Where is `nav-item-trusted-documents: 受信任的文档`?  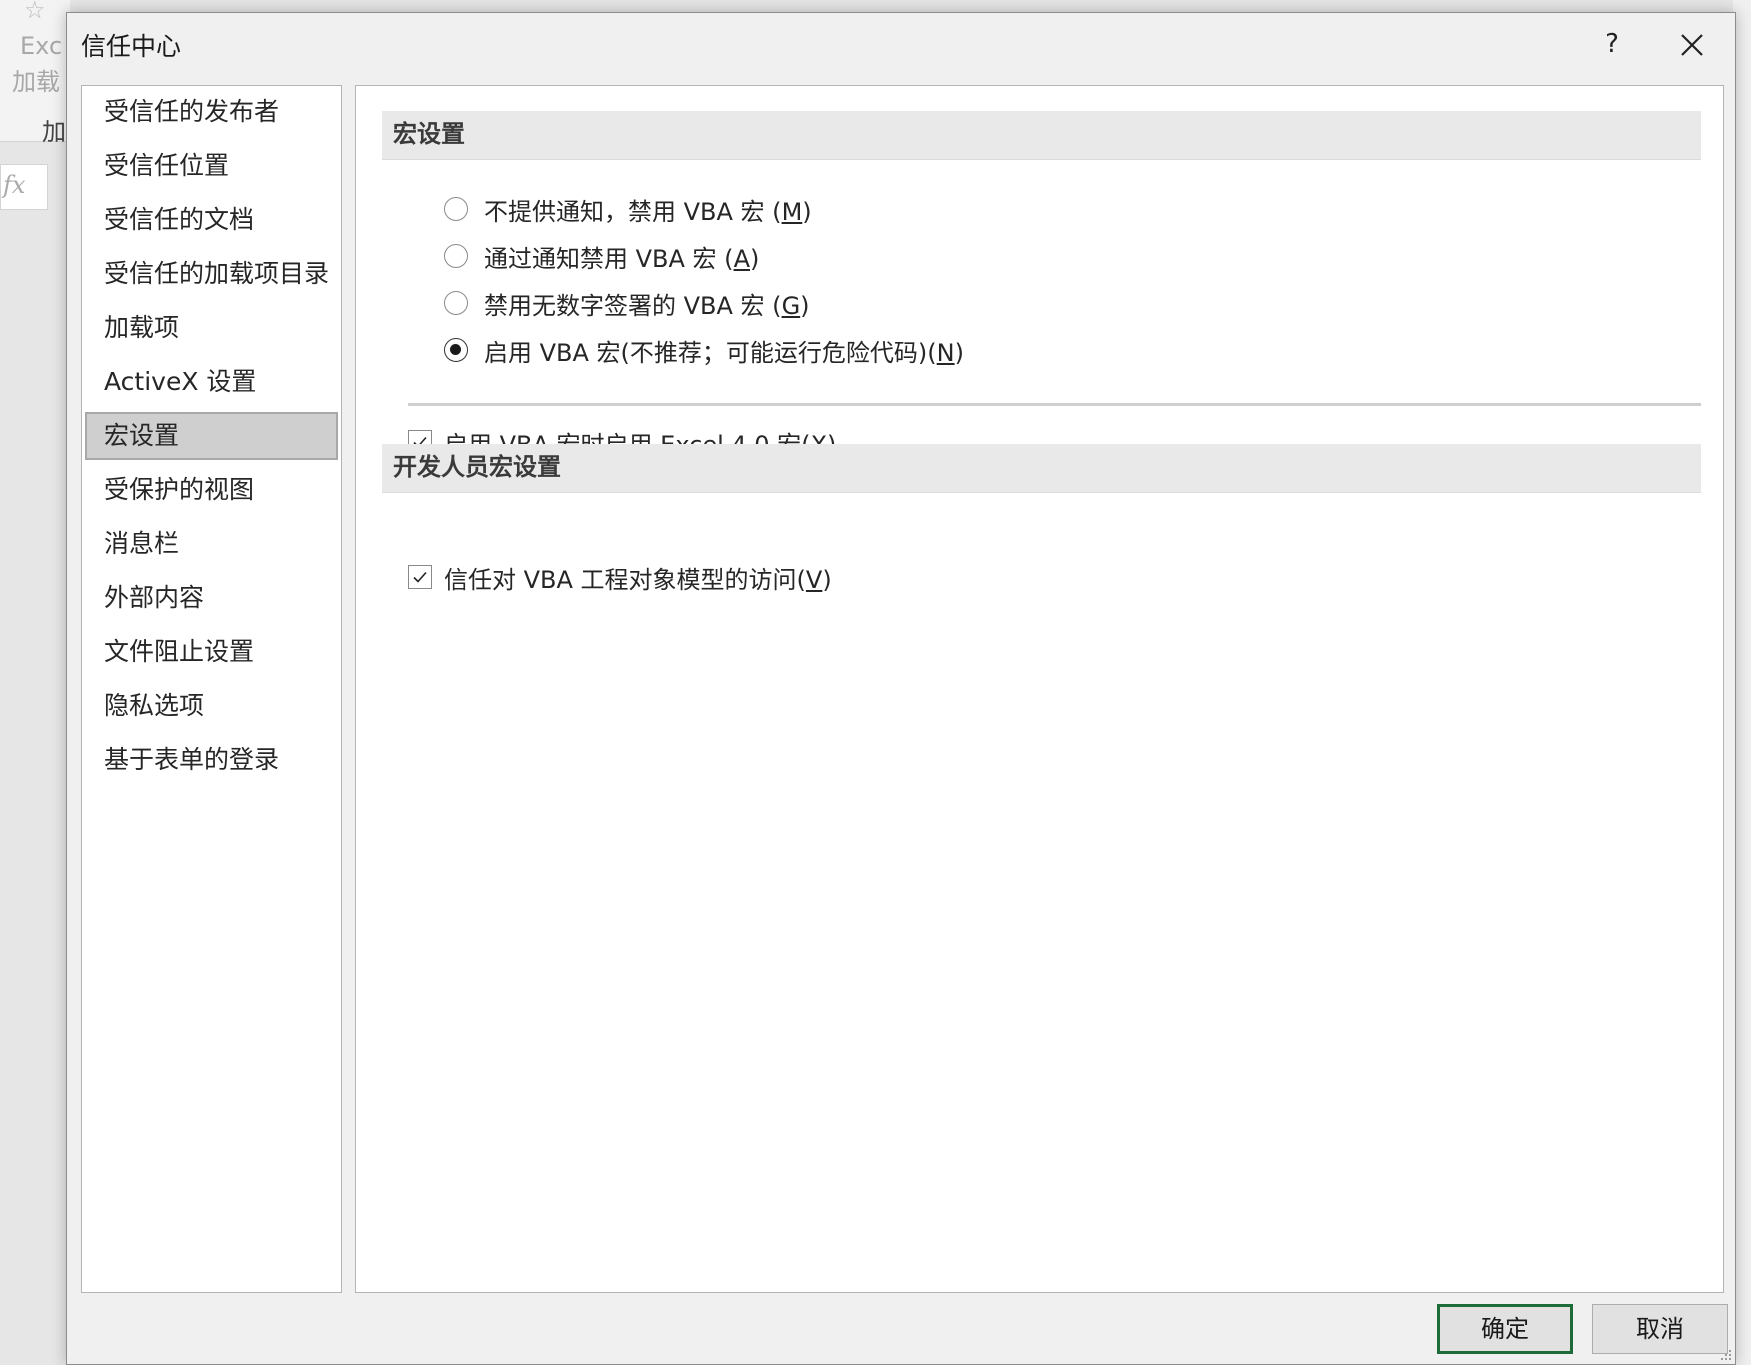
nav-item-trusted-documents: 受信任的文档 is located at coordinates (211, 220).